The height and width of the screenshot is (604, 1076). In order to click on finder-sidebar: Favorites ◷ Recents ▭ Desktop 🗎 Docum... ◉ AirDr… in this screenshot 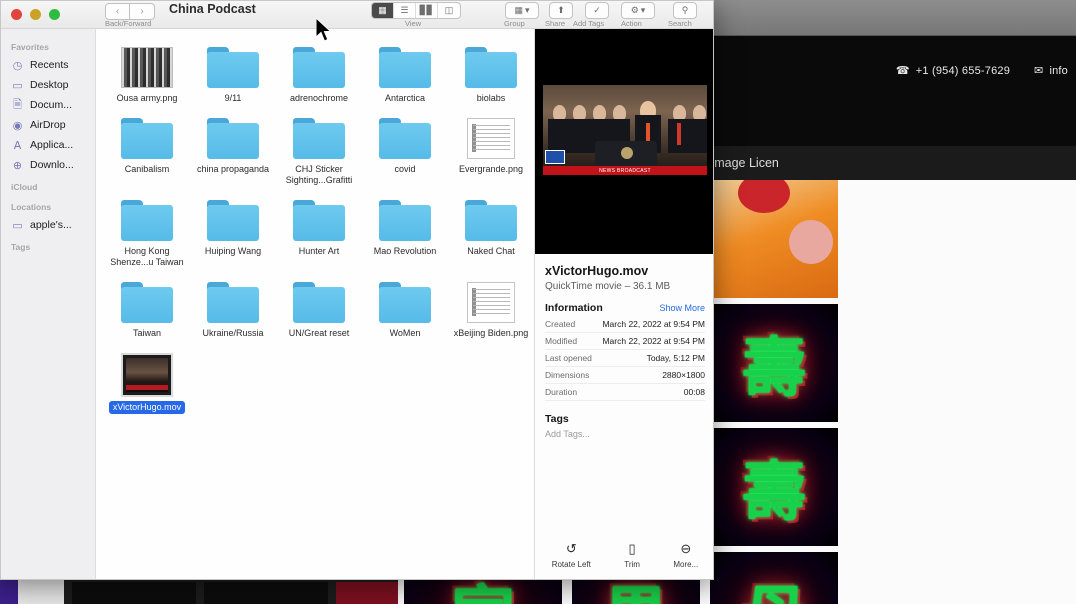, I will do `click(48, 304)`.